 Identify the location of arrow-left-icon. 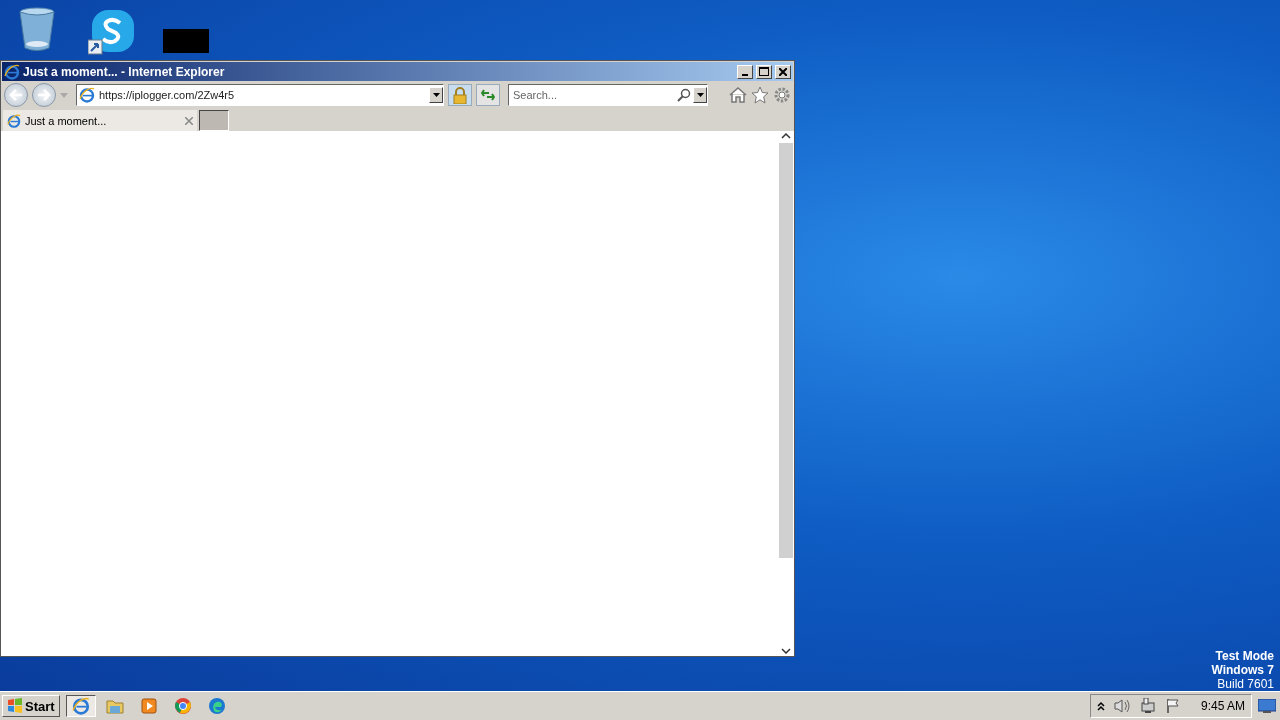
(16, 95).